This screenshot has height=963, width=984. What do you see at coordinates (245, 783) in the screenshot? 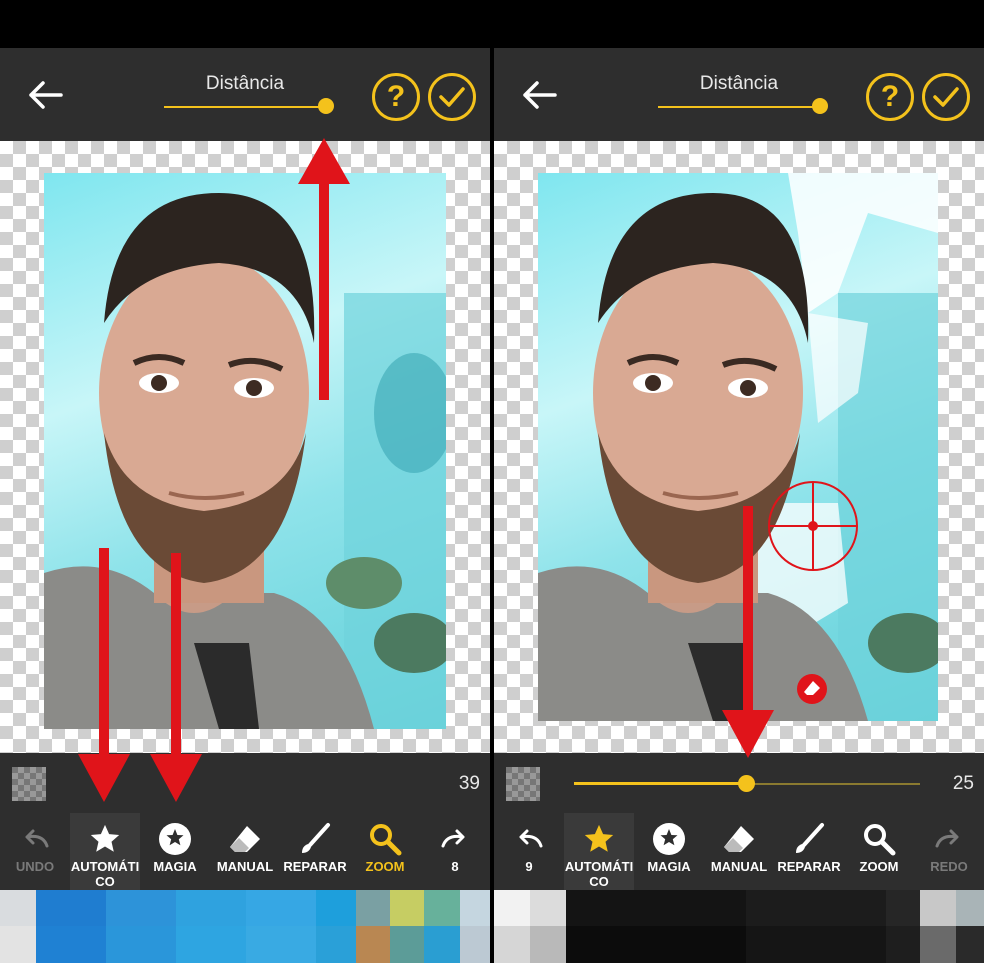
I see `brush-size-bar: 39` at bounding box center [245, 783].